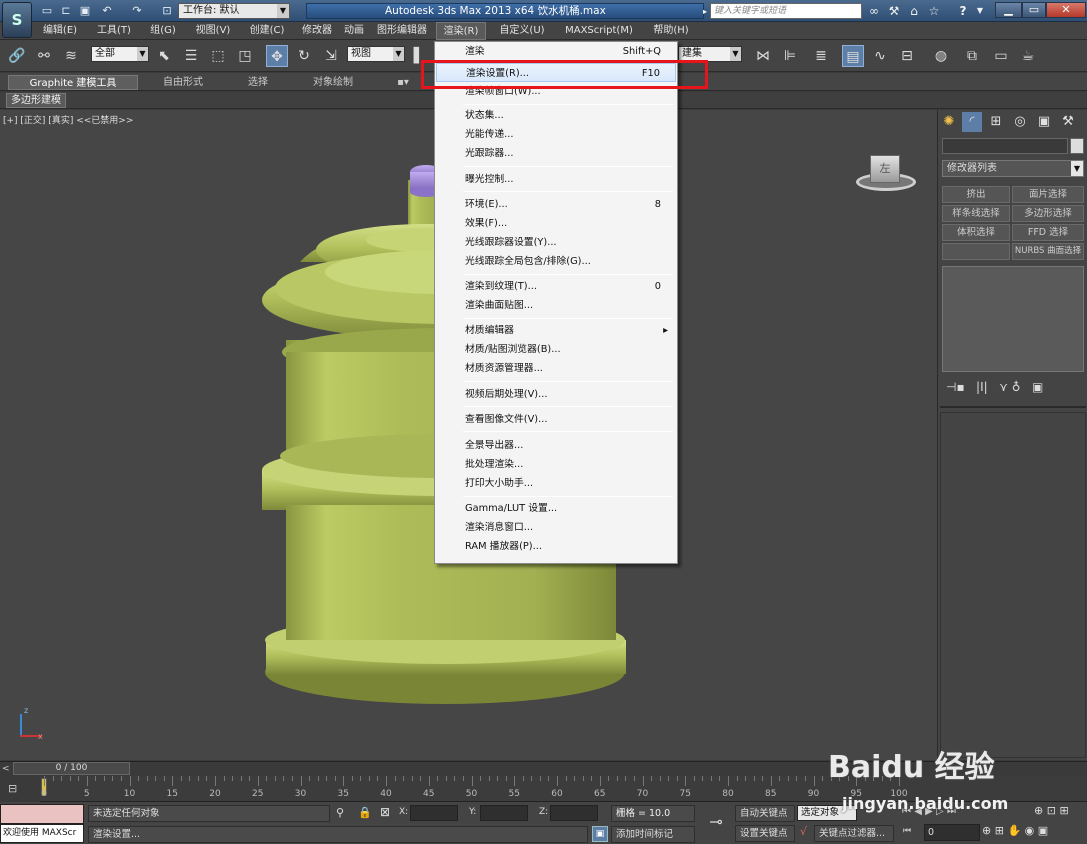 Image resolution: width=1087 pixels, height=844 pixels. Describe the element at coordinates (556, 51) in the screenshot. I see `menu-item-render: 渲染 Shift+Q` at that location.